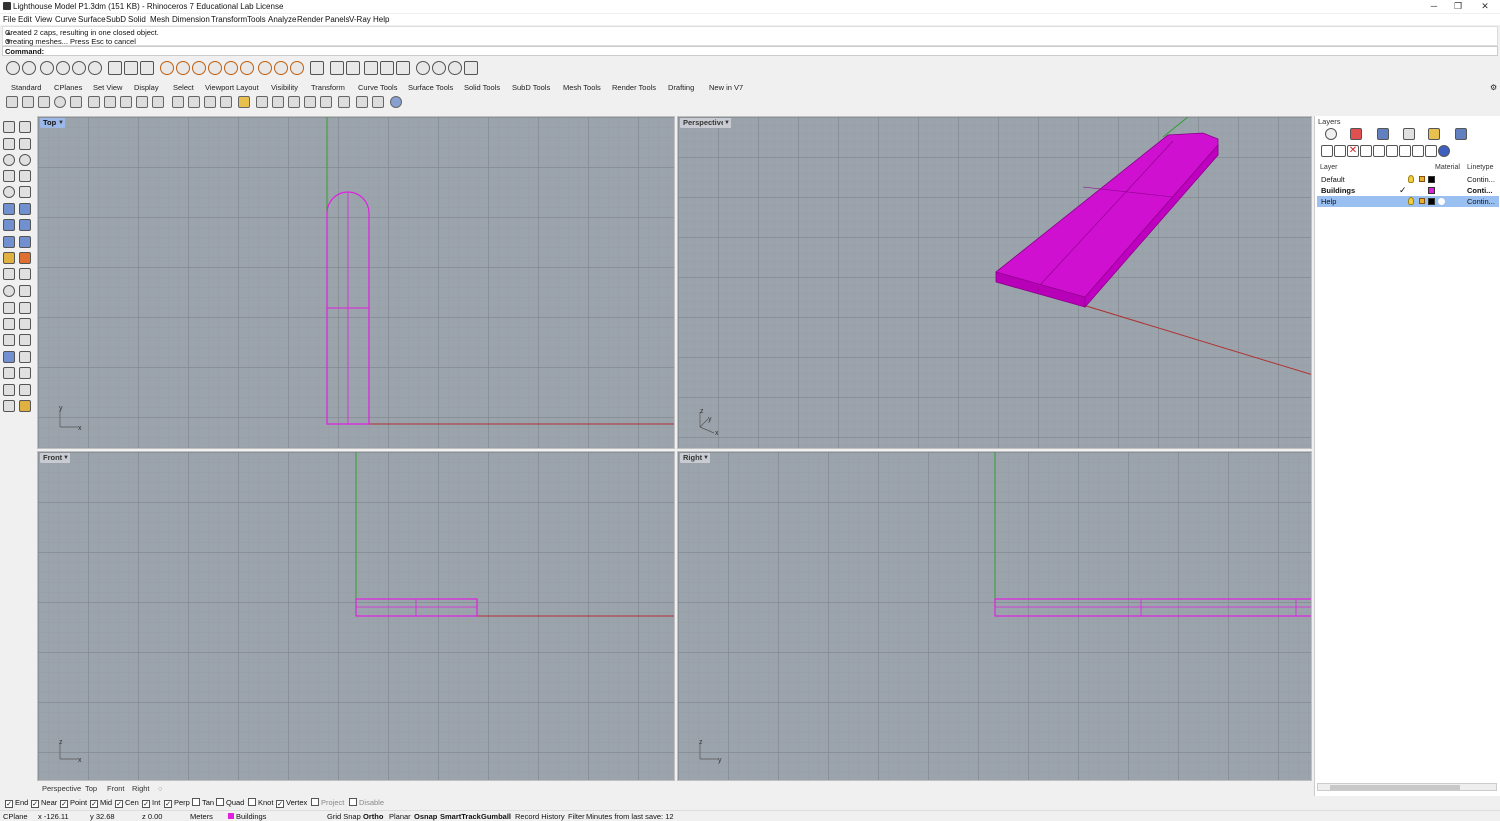  I want to click on fillet-icon, so click(178, 102).